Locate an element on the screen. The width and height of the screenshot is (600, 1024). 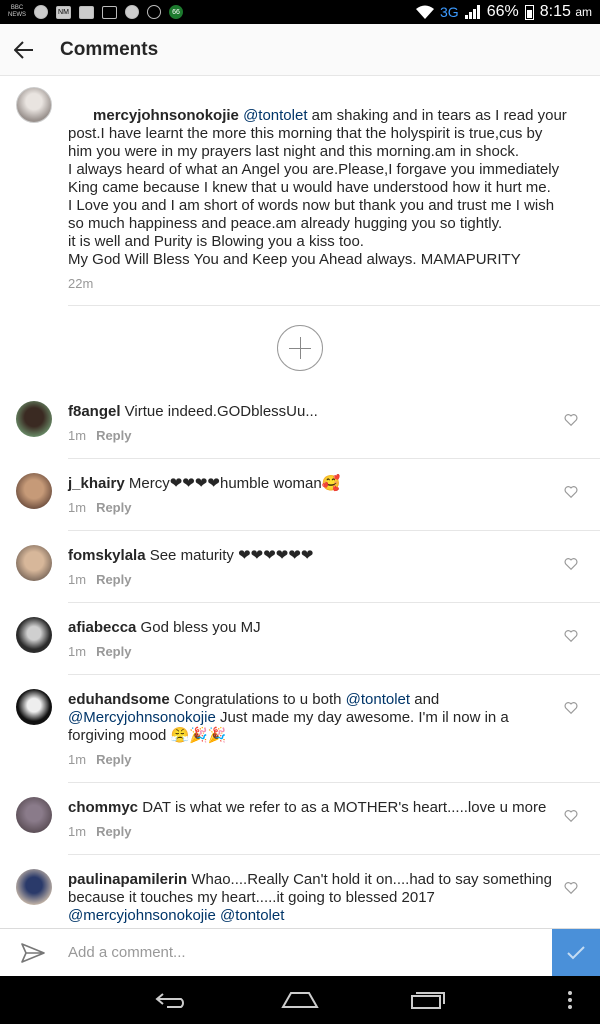
home-icon is located at coordinates (300, 1000).